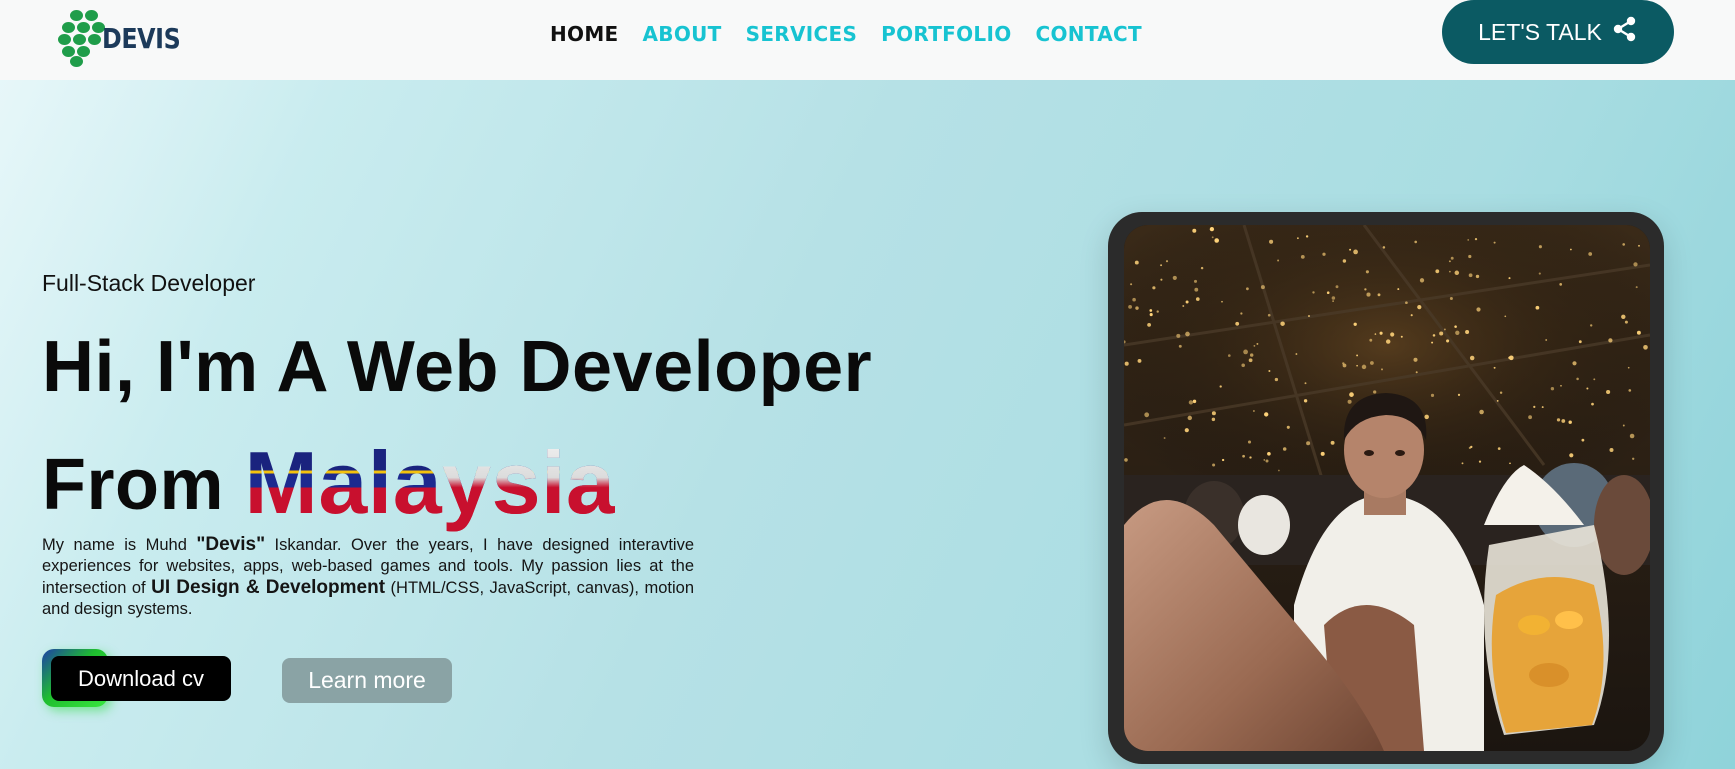 This screenshot has height=769, width=1735. Describe the element at coordinates (1089, 34) in the screenshot. I see `nav-link-contact: CONTACT` at that location.